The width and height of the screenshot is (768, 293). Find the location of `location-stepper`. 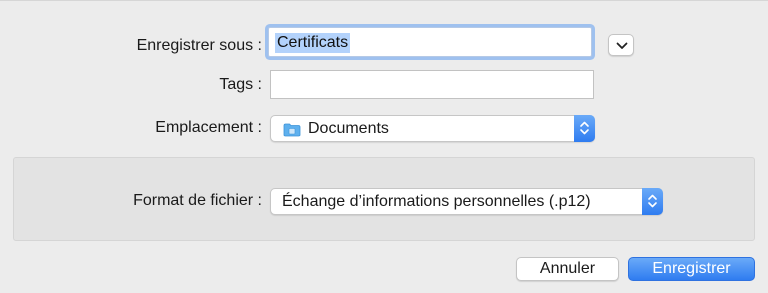

location-stepper is located at coordinates (584, 128).